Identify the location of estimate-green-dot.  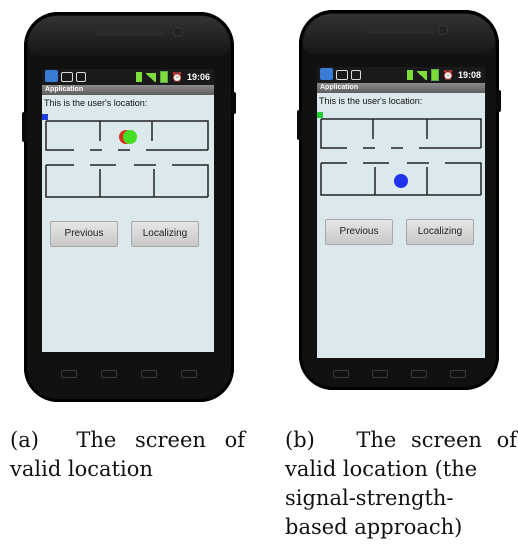
(130, 137).